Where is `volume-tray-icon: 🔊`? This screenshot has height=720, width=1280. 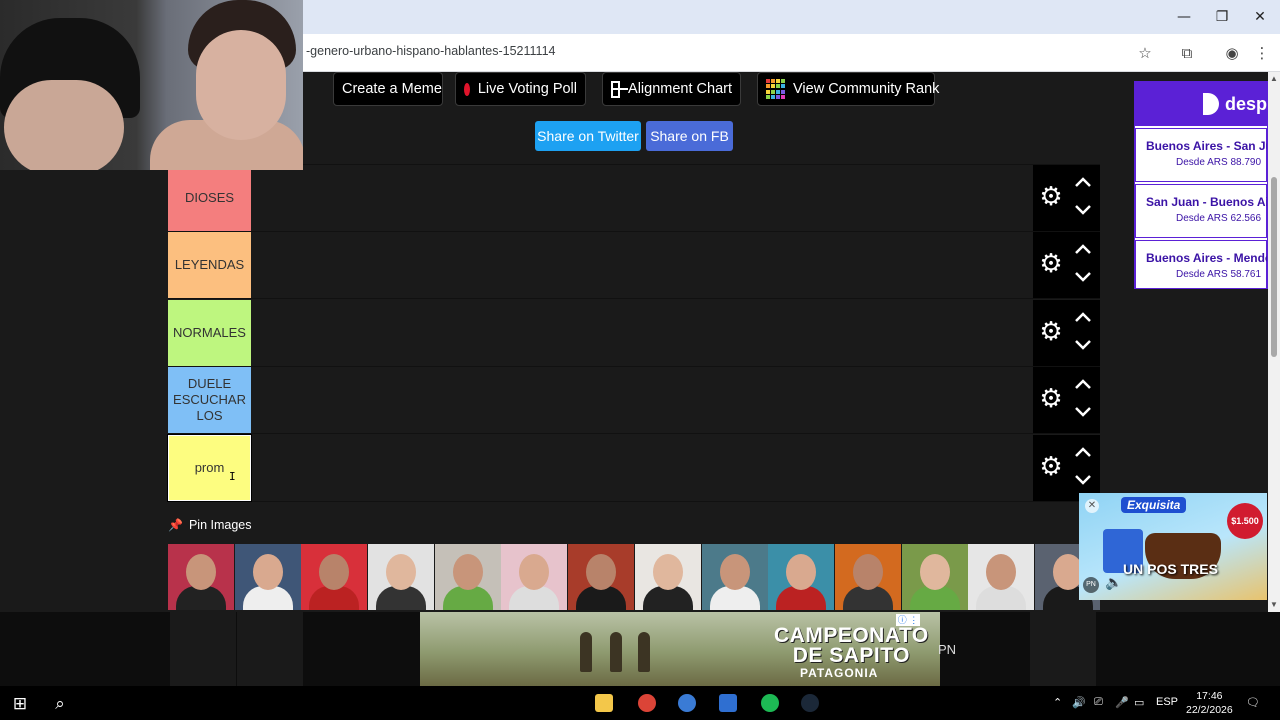
volume-tray-icon: 🔊 is located at coordinates (1079, 702).